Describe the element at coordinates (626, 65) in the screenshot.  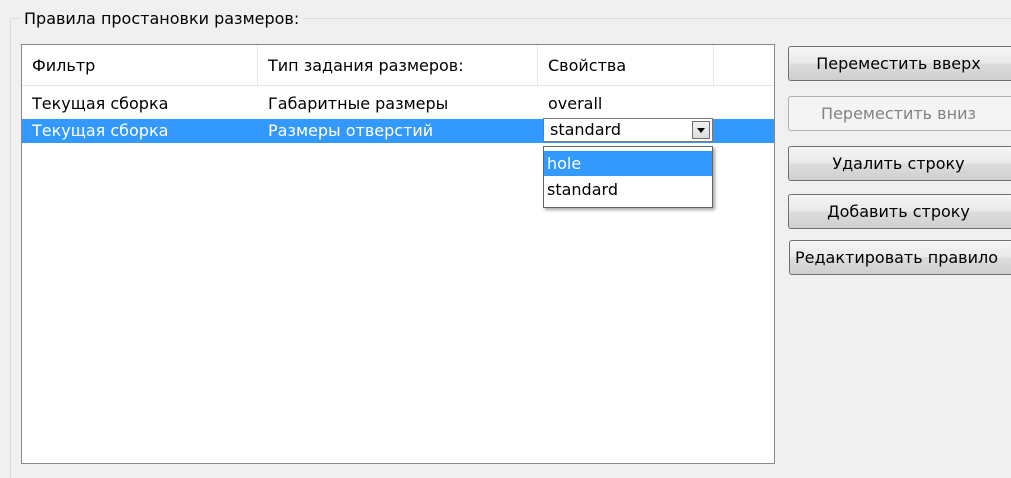
I see `column-header-properties: Свойства` at that location.